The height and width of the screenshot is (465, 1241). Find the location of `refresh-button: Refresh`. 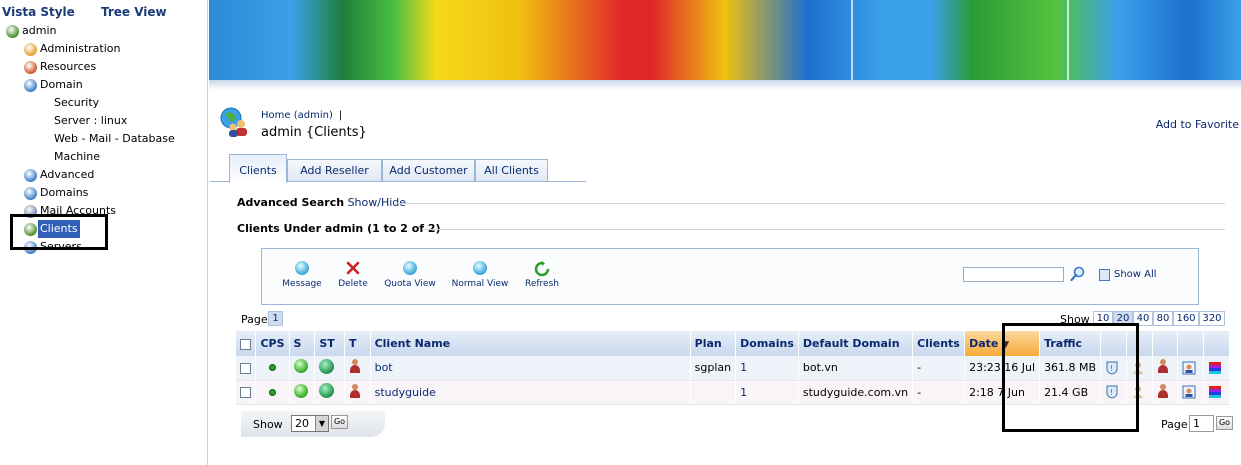

refresh-button: Refresh is located at coordinates (542, 275).